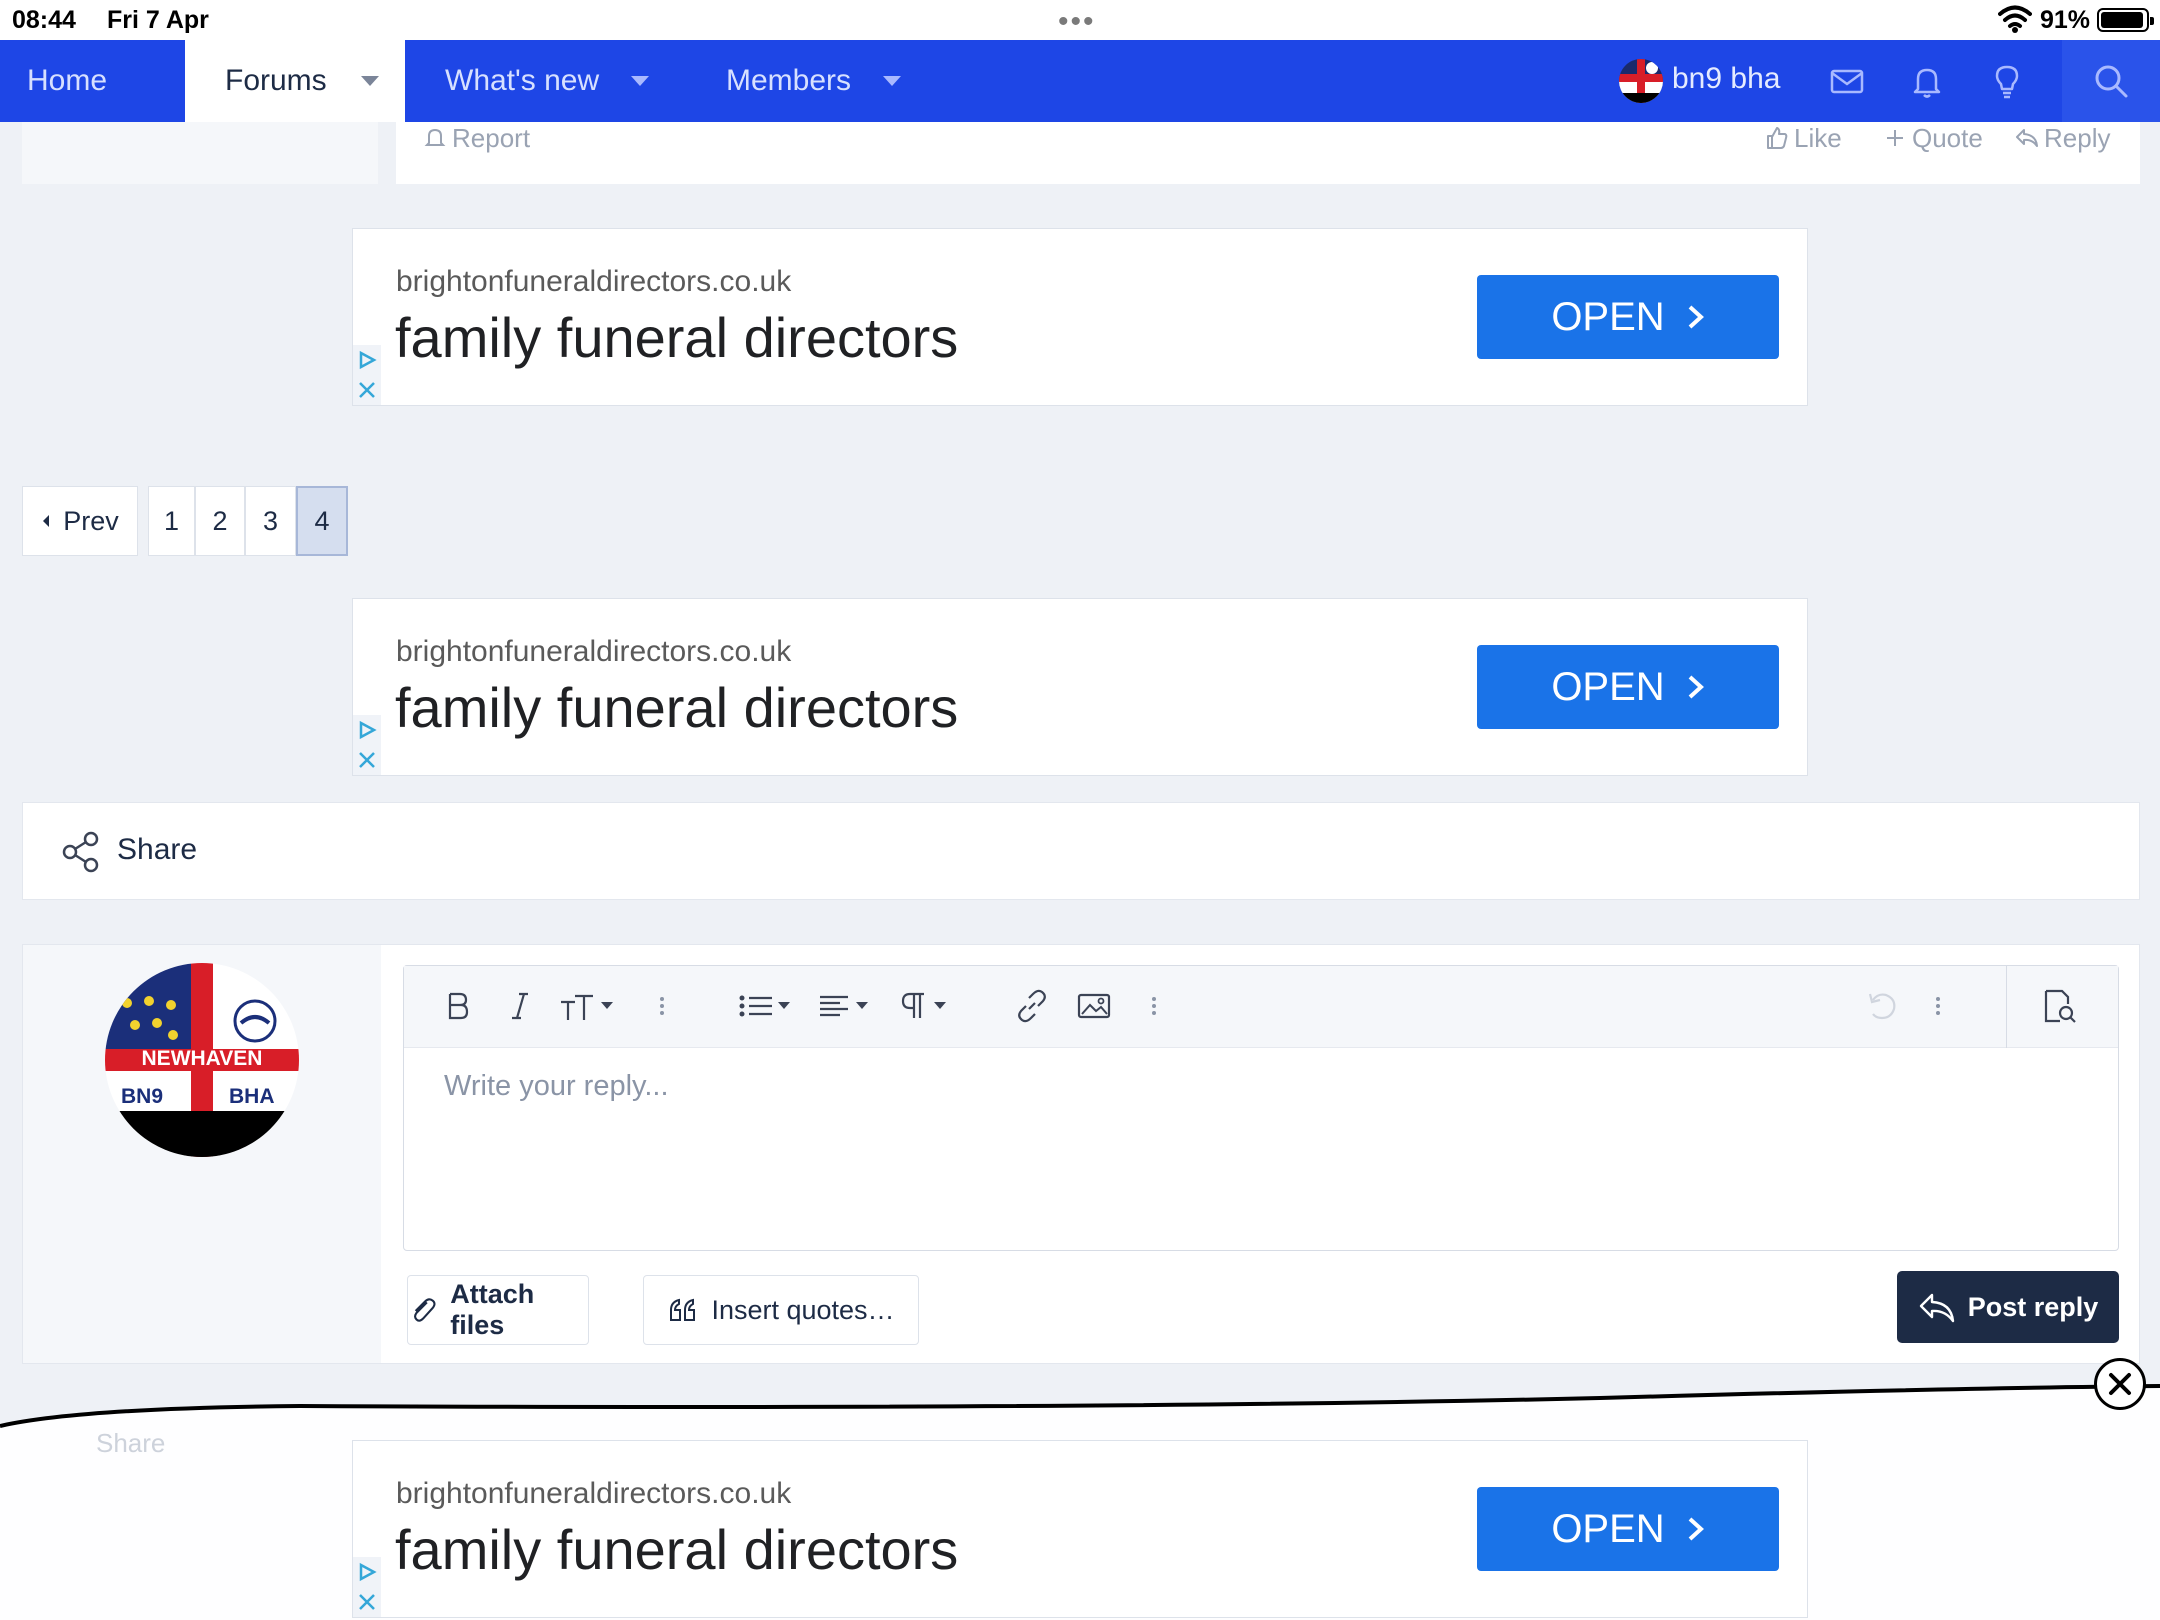 Image resolution: width=2160 pixels, height=1620 pixels. What do you see at coordinates (683, 1309) in the screenshot?
I see `quote-icon` at bounding box center [683, 1309].